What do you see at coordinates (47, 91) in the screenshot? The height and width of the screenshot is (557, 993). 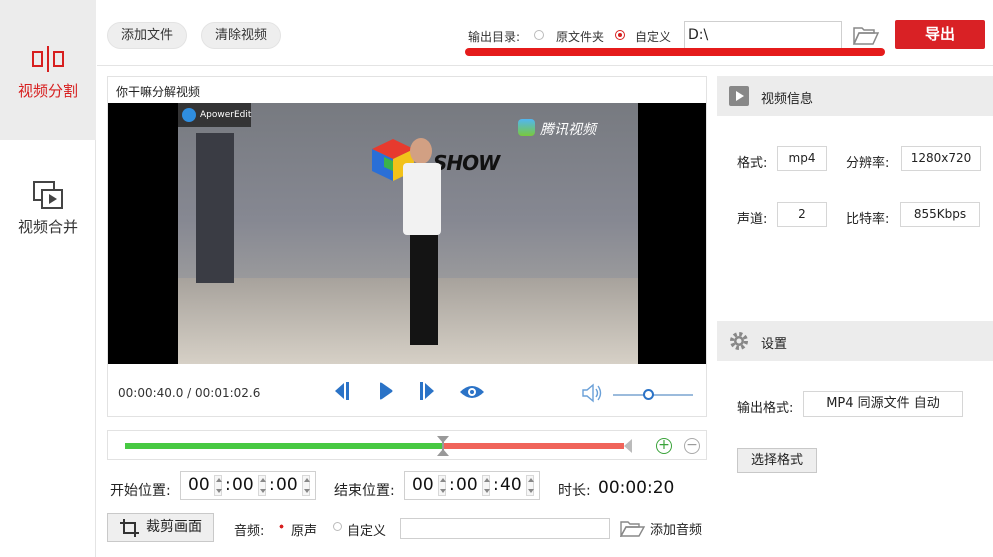 I see `sidebar-item-label: 视频分割` at bounding box center [47, 91].